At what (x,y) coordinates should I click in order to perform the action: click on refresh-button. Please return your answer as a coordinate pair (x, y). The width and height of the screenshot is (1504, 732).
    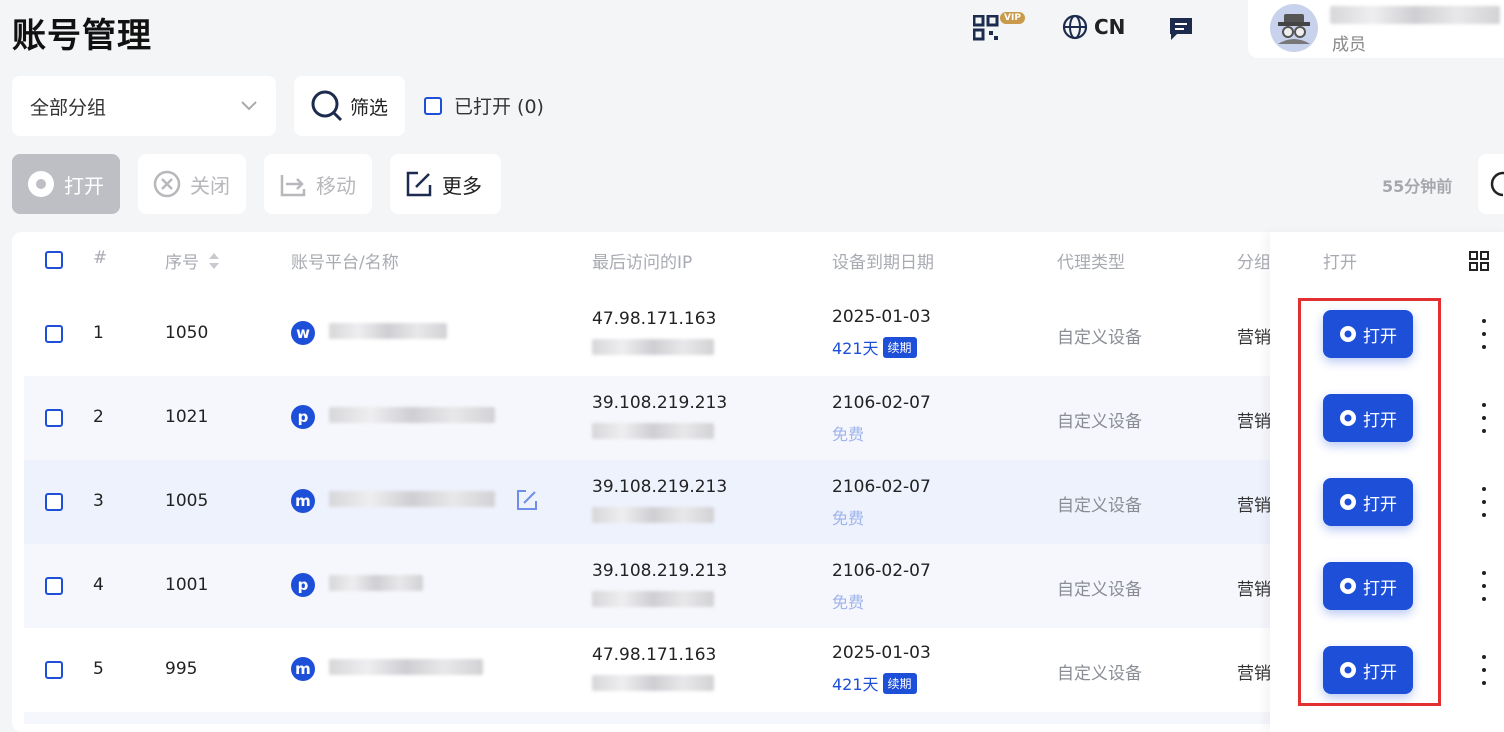
    Looking at the image, I should click on (1491, 184).